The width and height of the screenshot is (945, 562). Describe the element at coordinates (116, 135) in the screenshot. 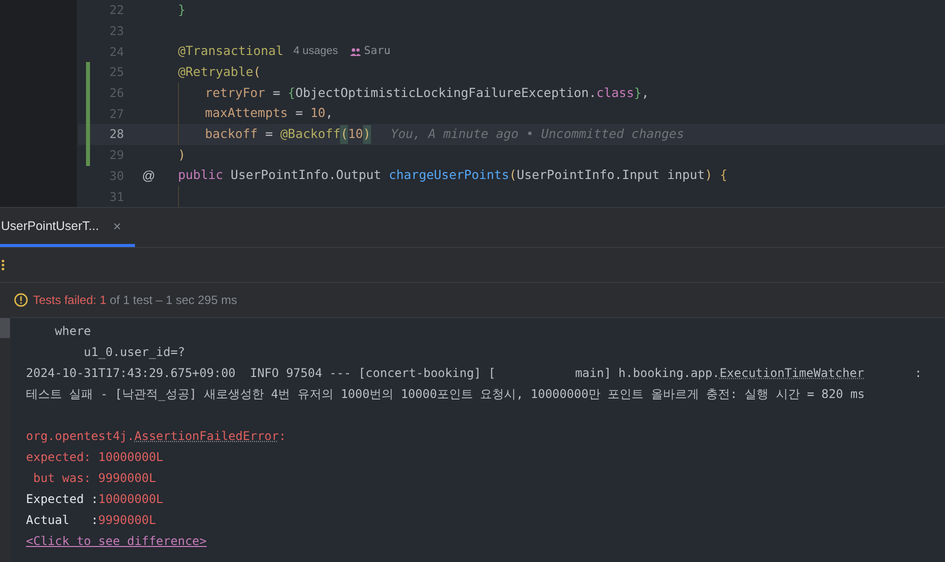

I see `line-number: 28` at that location.